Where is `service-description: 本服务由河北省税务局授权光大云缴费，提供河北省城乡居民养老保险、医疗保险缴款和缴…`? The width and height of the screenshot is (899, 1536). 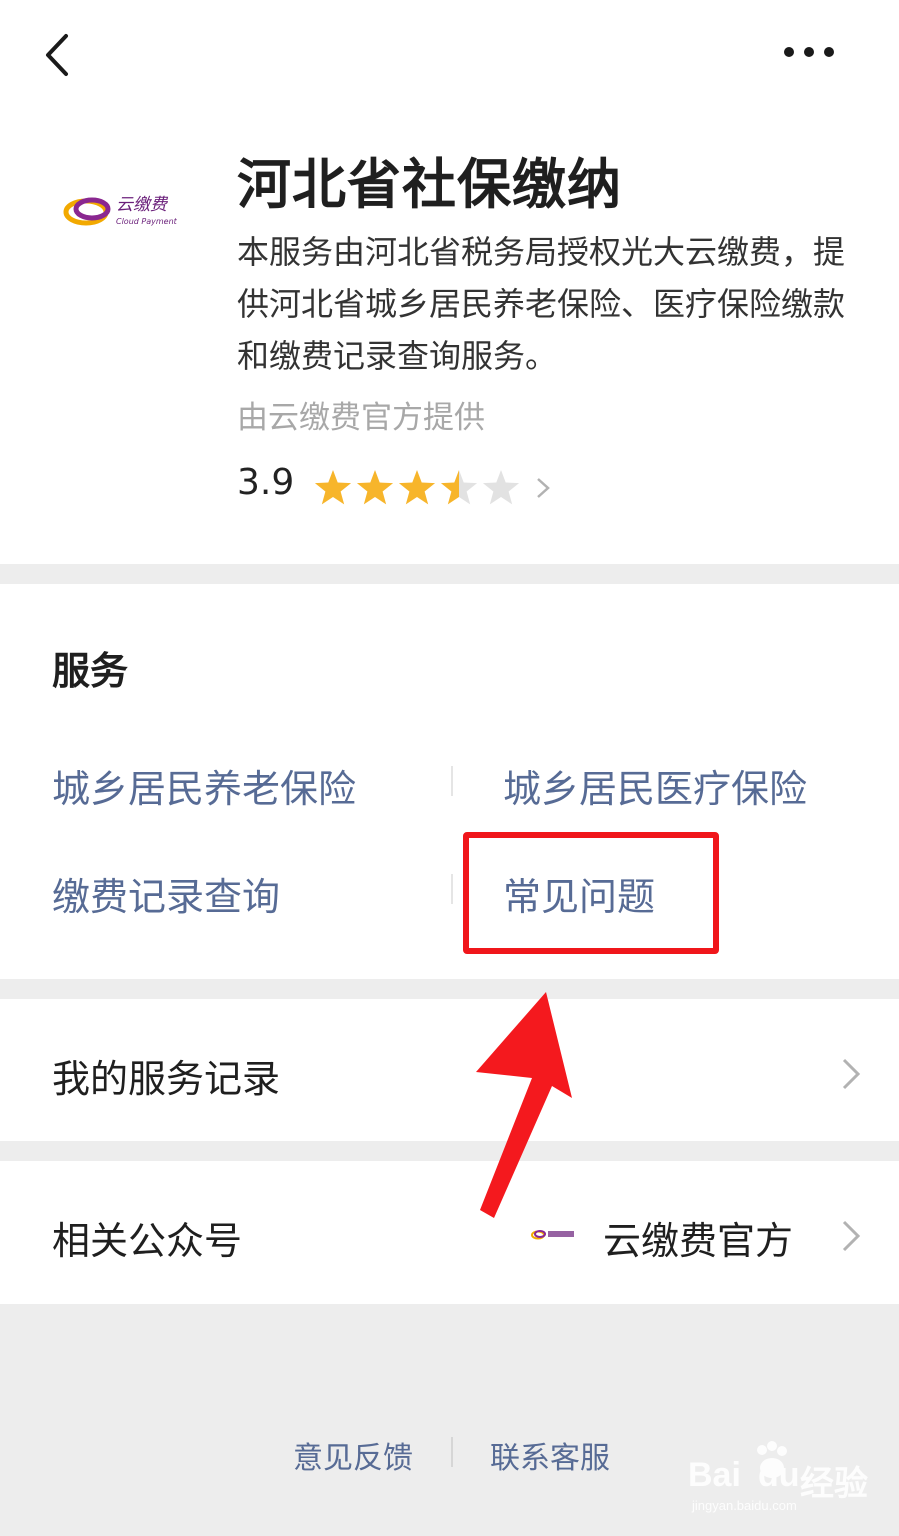 service-description: 本服务由河北省税务局授权光大云缴费，提供河北省城乡居民养老保险、医疗保险缴款和缴… is located at coordinates (541, 304).